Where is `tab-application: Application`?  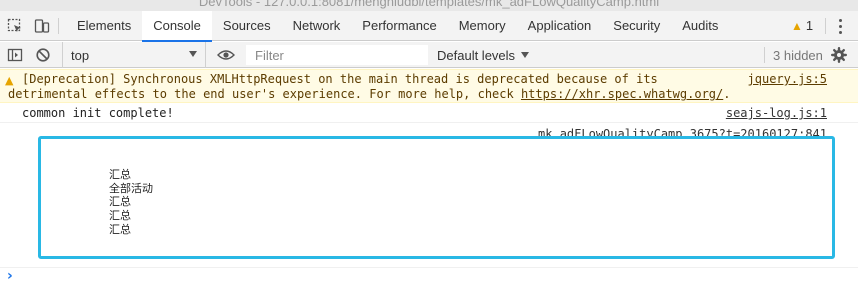 tab-application: Application is located at coordinates (560, 26).